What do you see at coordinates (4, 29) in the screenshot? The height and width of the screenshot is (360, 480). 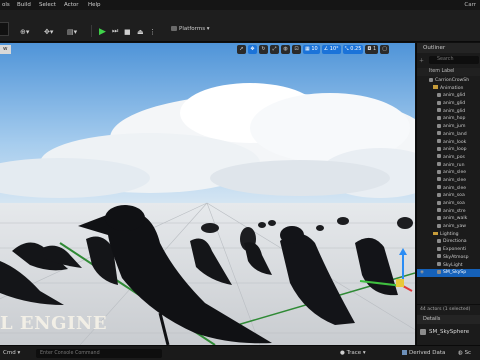 I see `toolbar-mode-frame` at bounding box center [4, 29].